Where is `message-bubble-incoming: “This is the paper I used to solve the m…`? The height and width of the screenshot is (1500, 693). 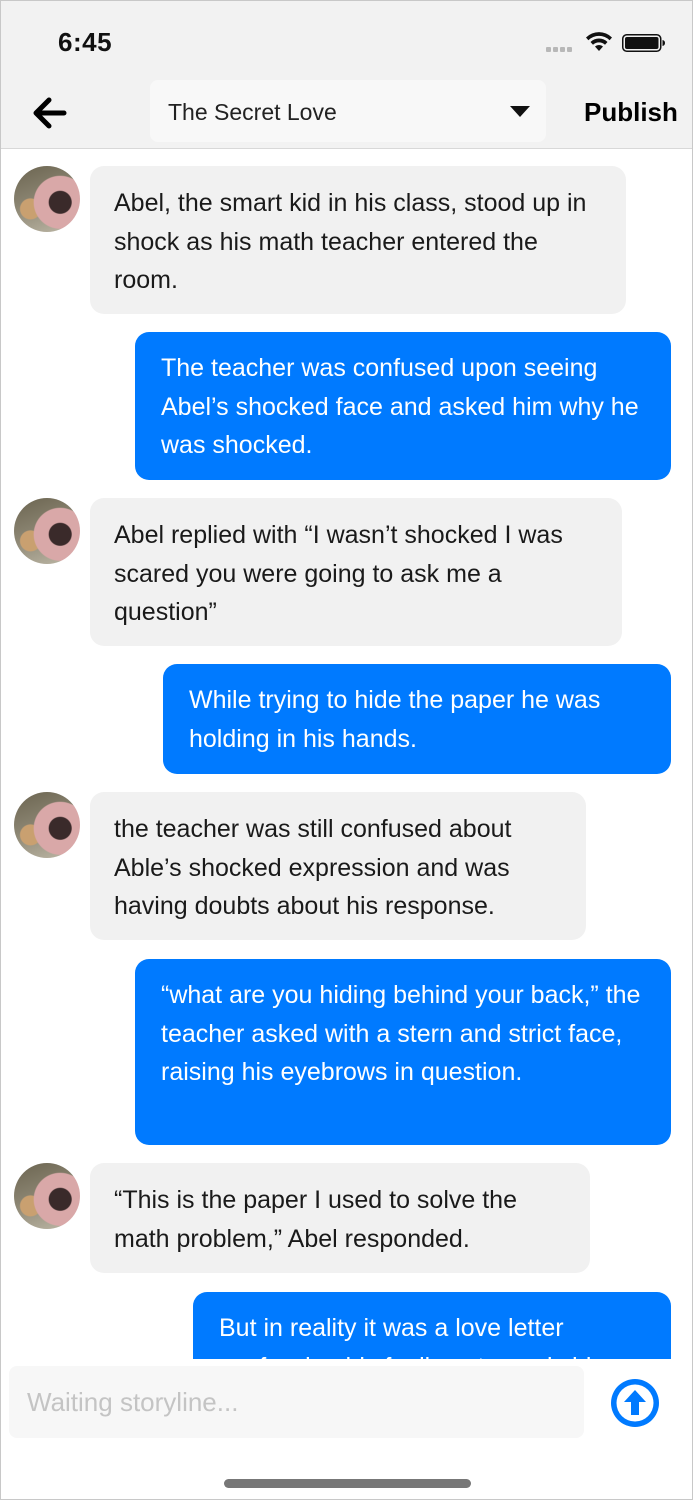
message-bubble-incoming: “This is the paper I used to solve the m… is located at coordinates (340, 1218).